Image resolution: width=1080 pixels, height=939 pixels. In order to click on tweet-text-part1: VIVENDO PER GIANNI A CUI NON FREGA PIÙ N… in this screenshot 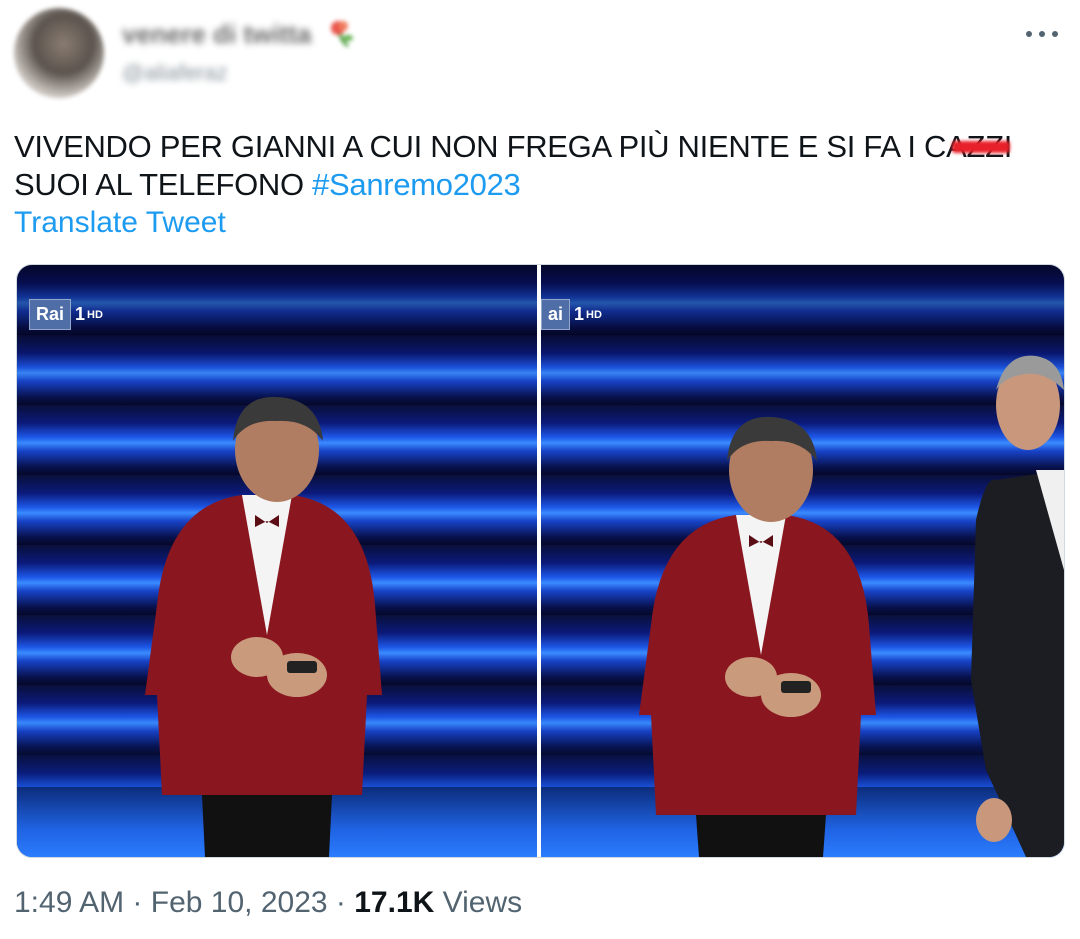, I will do `click(480, 146)`.